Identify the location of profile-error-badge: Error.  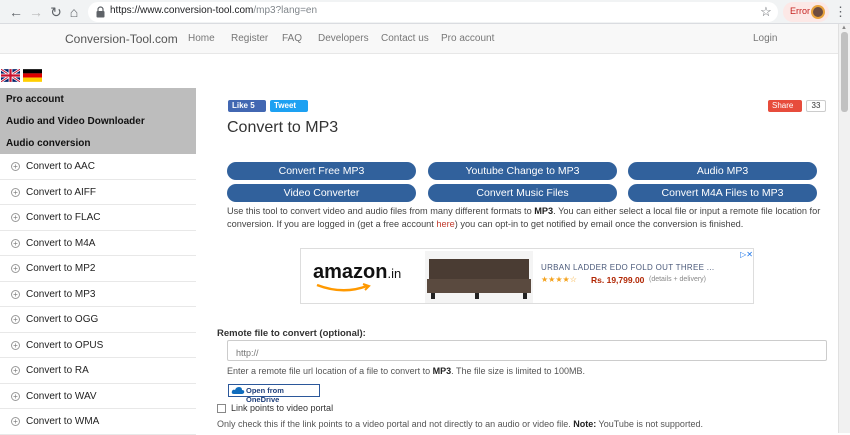
(806, 12).